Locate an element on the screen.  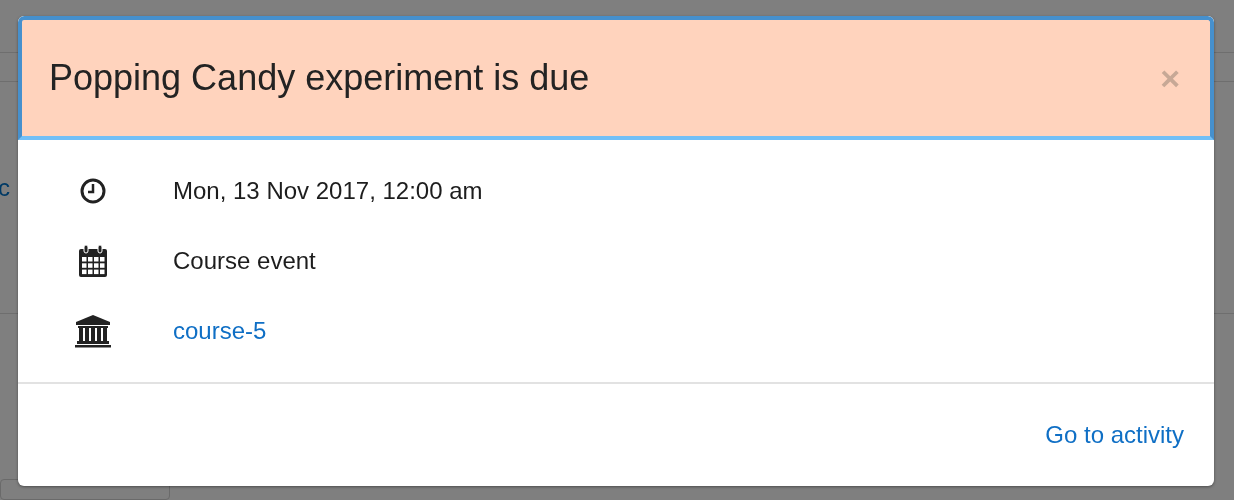
calendar-icon is located at coordinates (92, 261).